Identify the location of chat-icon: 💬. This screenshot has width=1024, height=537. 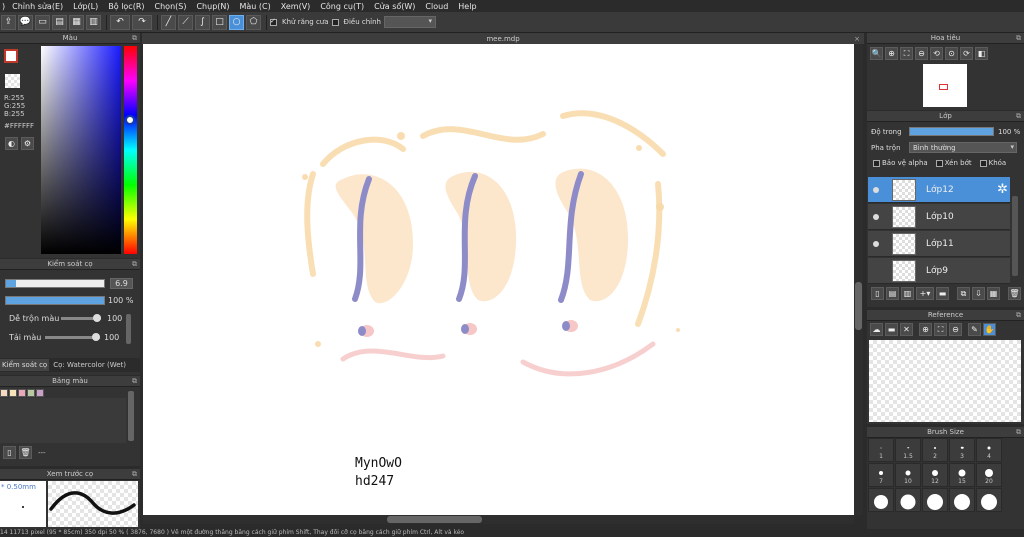
(25, 22).